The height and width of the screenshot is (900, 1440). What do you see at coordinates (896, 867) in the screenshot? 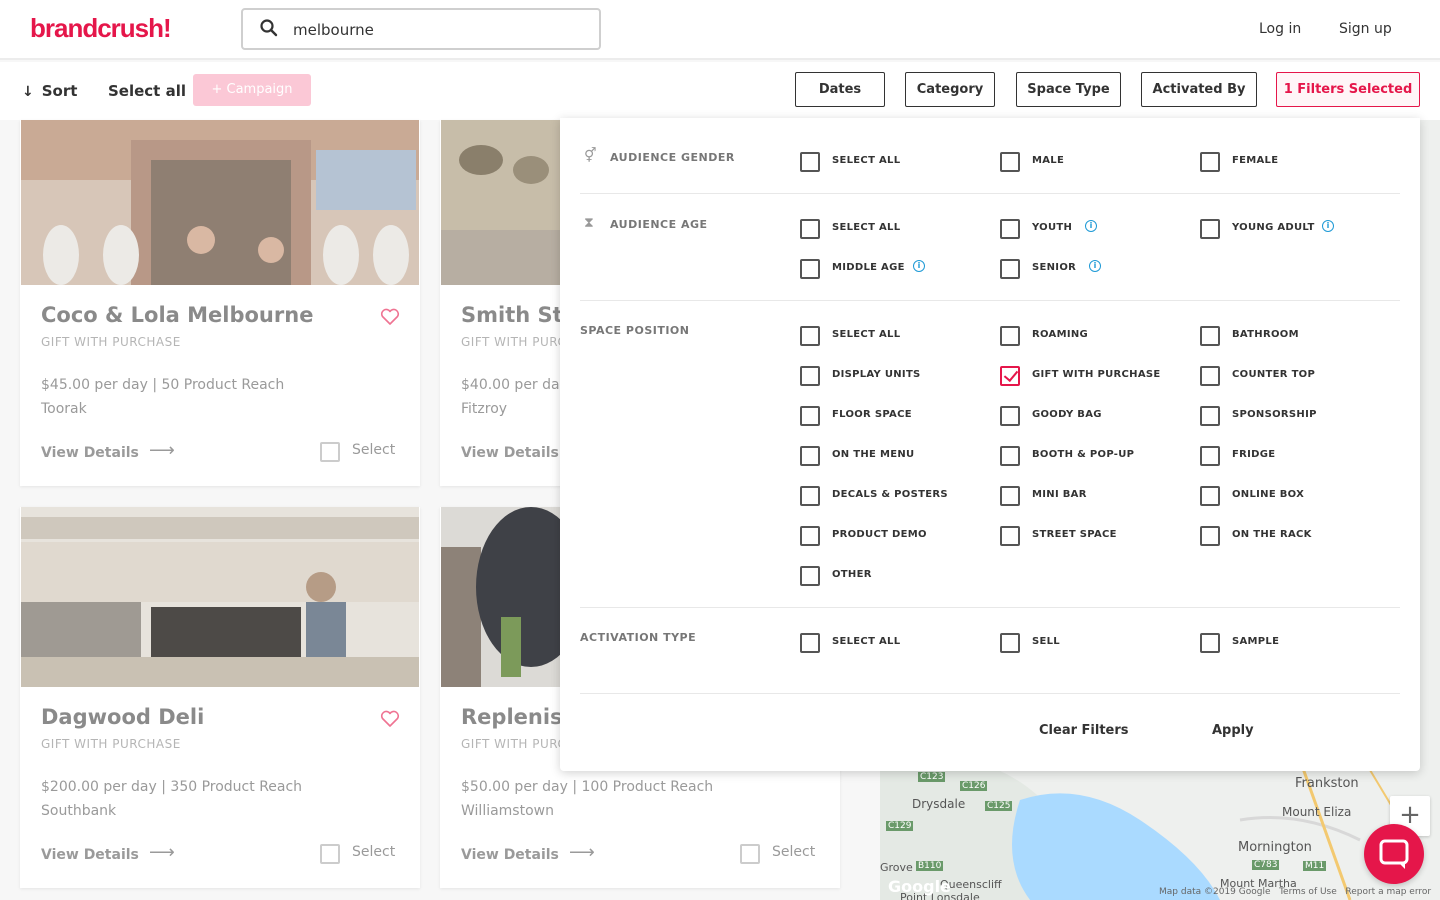
I see `map-label: Grove` at bounding box center [896, 867].